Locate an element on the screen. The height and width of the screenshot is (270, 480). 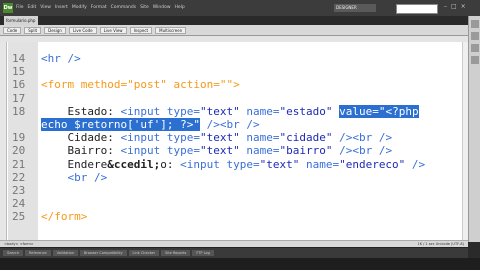
menu-item-commands: Commands is located at coordinates (123, 7).